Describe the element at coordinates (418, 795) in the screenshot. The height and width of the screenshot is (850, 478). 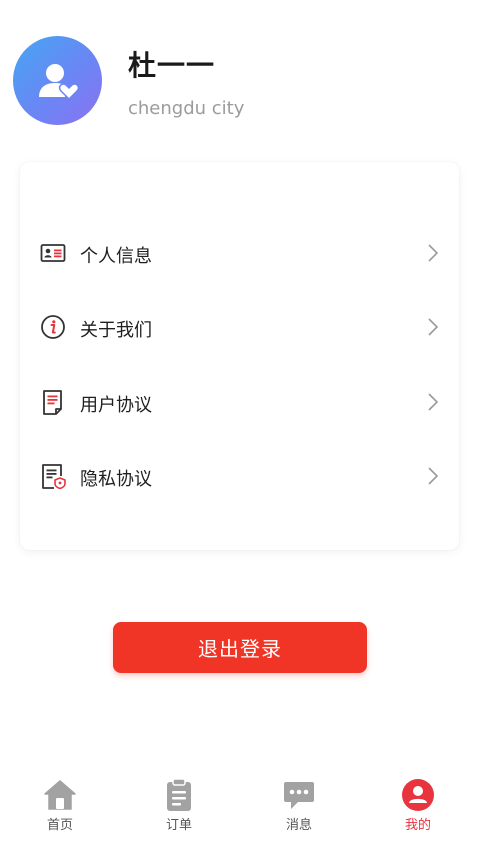
I see `user-icon` at that location.